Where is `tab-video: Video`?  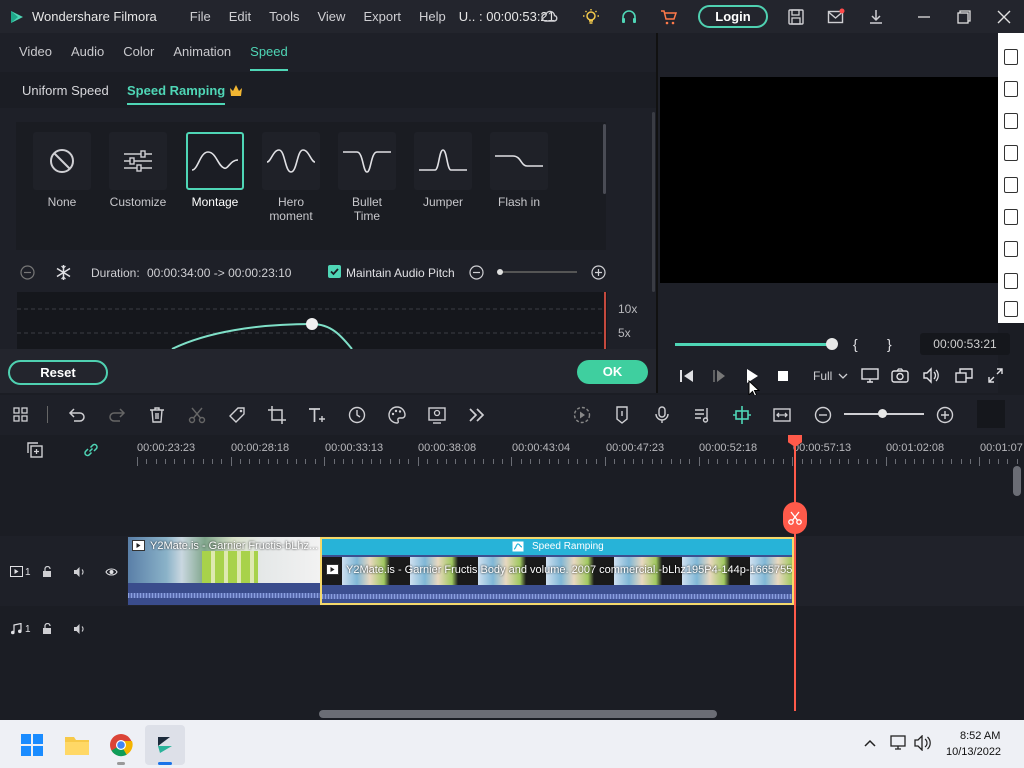
tab-video: Video is located at coordinates (35, 52).